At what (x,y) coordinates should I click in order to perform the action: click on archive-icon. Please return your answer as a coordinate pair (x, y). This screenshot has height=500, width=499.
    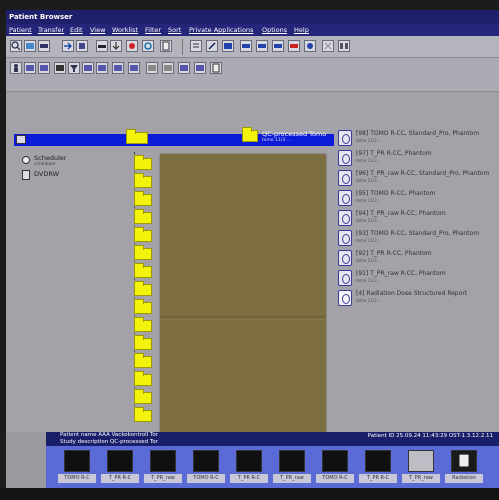
    Looking at the image, I should click on (102, 46).